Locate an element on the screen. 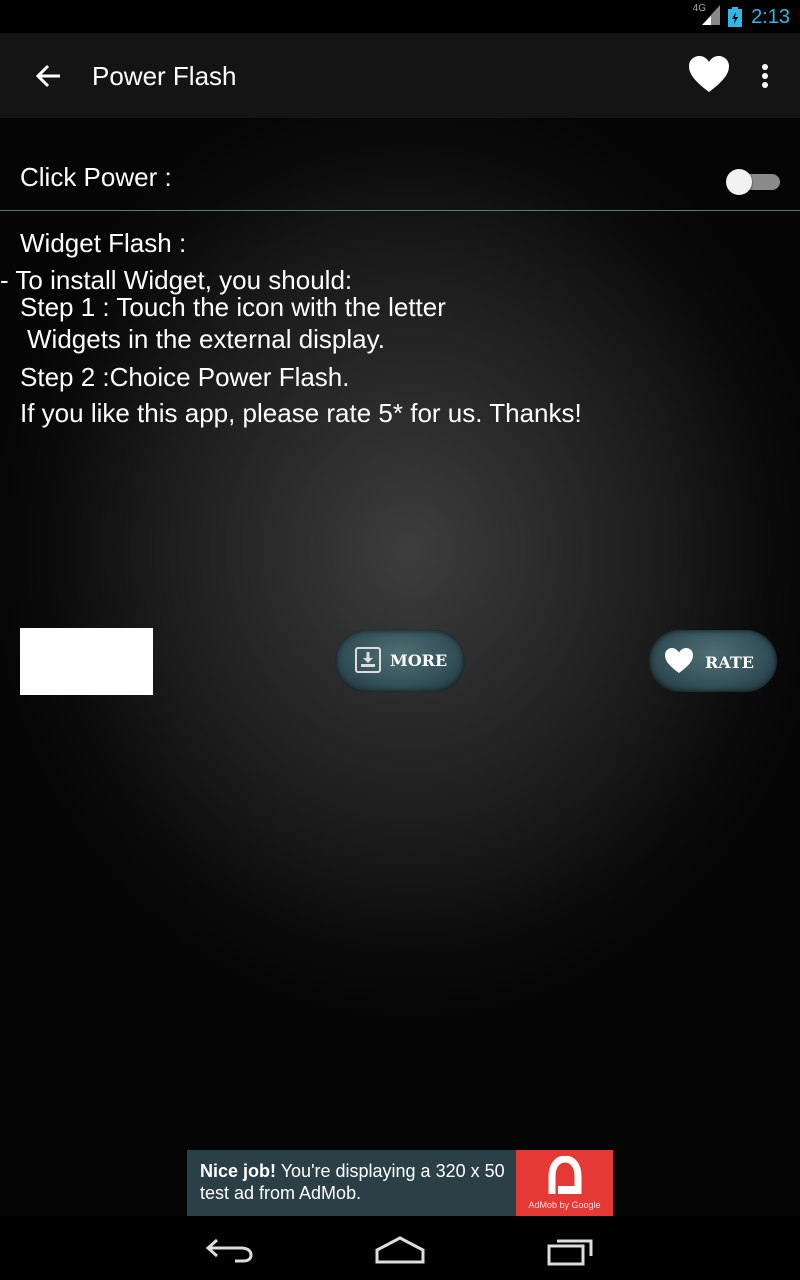  battery-charging-icon is located at coordinates (735, 17).